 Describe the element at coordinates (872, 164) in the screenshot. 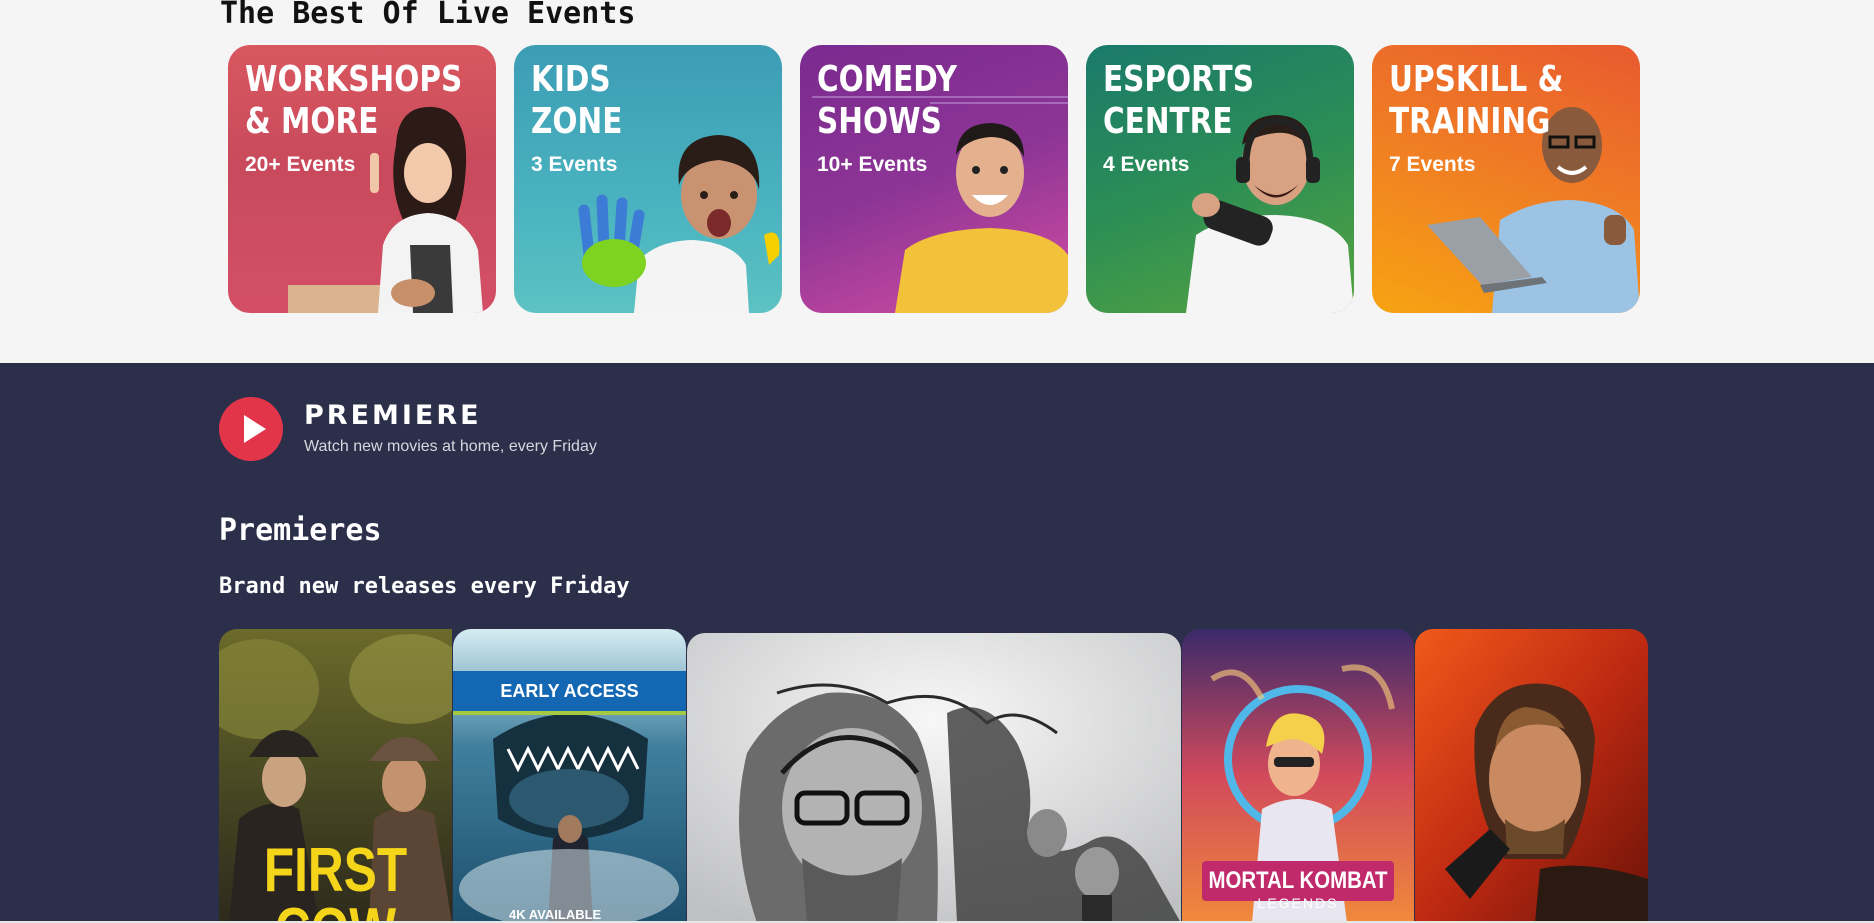

I see `card-event-count: 10+ Events` at that location.